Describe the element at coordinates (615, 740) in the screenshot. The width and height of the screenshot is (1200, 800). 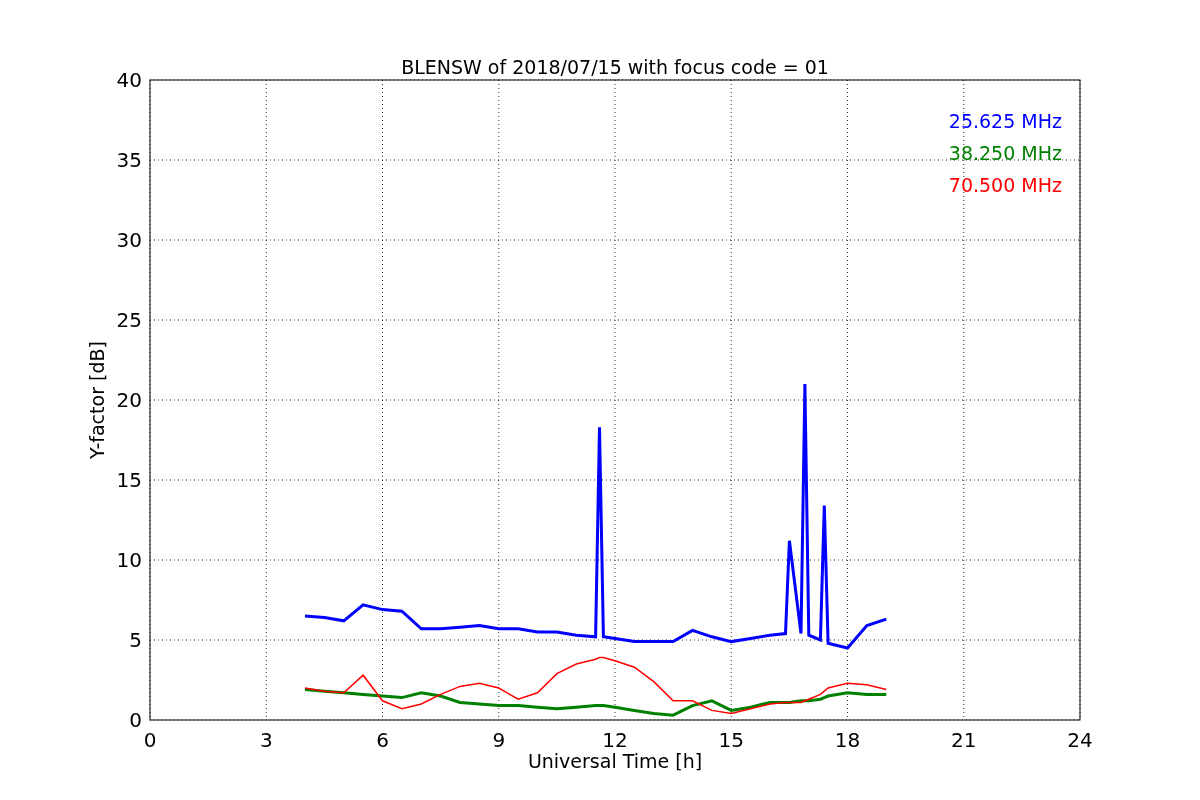
I see `x-tick-label: 12` at that location.